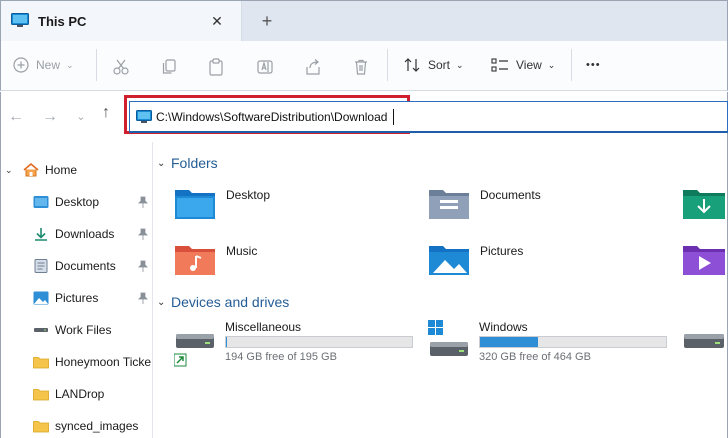  I want to click on folder-tile-music: Music, so click(215, 262).